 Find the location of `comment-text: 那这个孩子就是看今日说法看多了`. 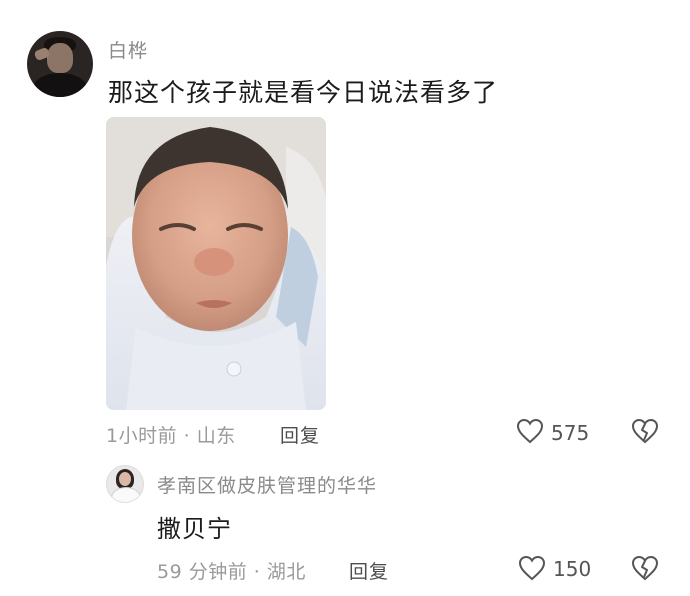

comment-text: 那这个孩子就是看今日说法看多了 is located at coordinates (303, 92).